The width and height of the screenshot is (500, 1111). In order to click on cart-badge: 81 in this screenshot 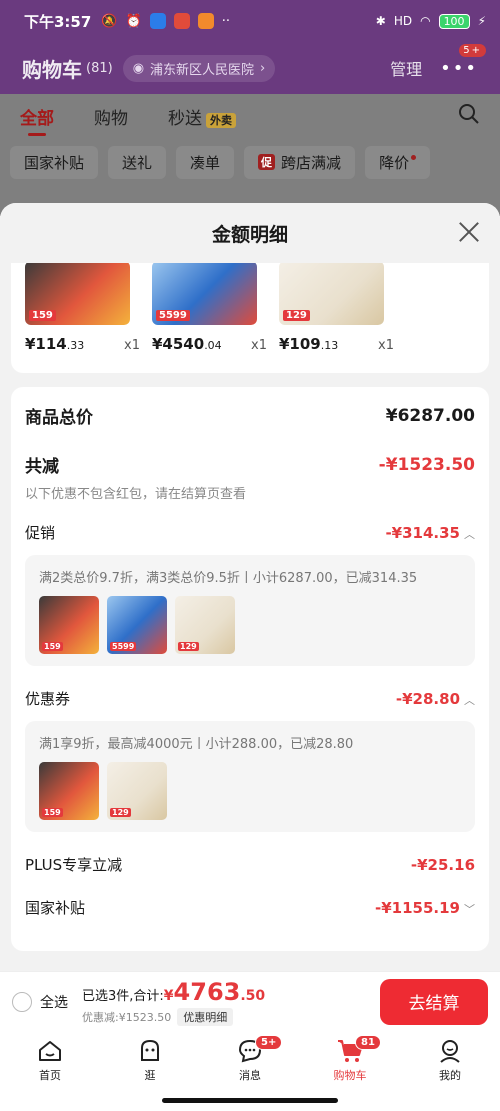, I will do `click(368, 1042)`.